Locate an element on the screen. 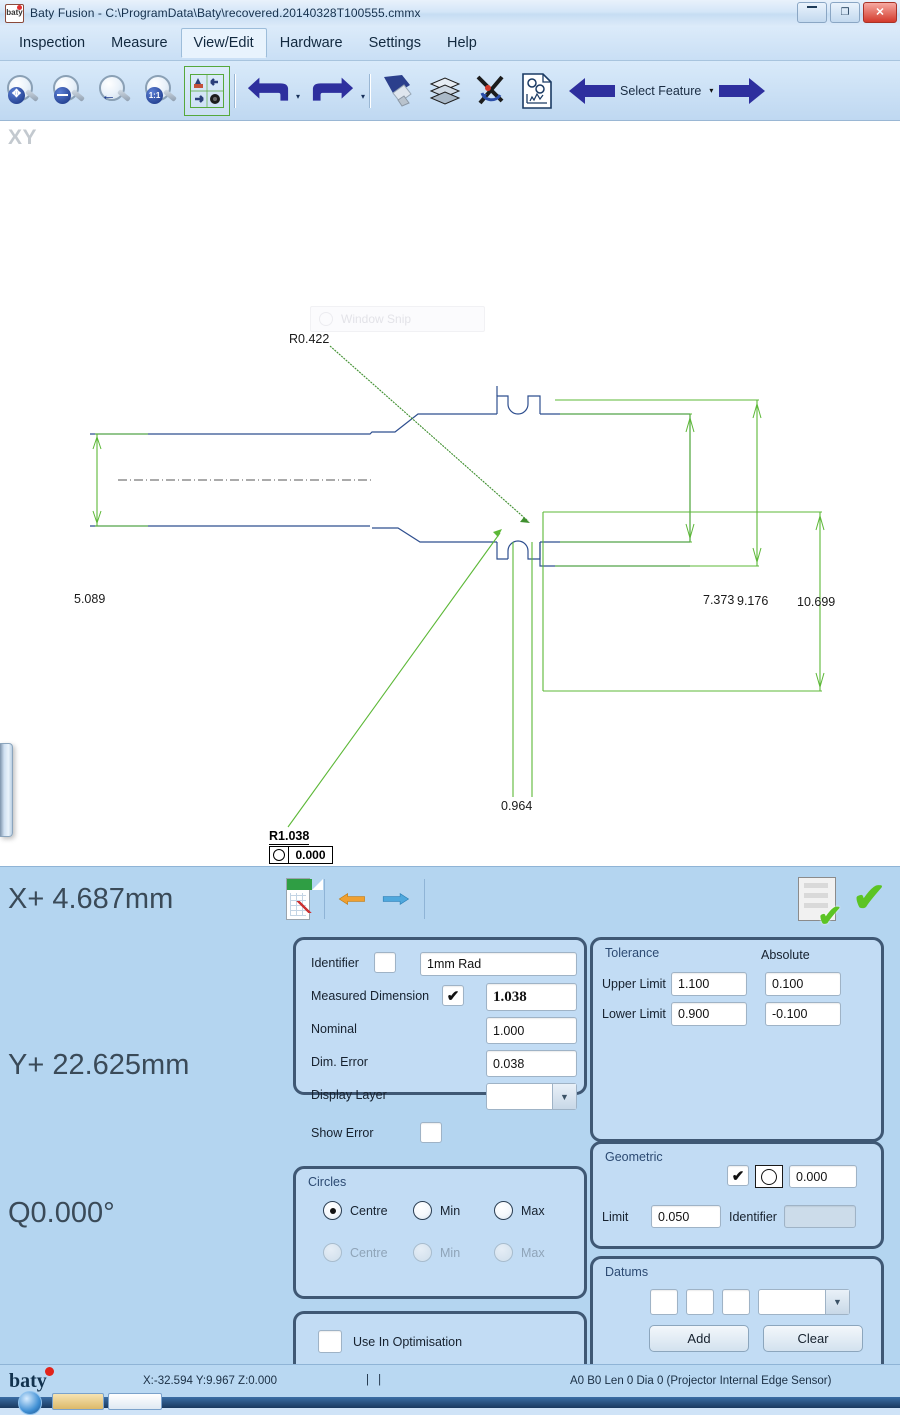 The image size is (900, 1415). measured-dimension-value: 1.038 is located at coordinates (531, 997).